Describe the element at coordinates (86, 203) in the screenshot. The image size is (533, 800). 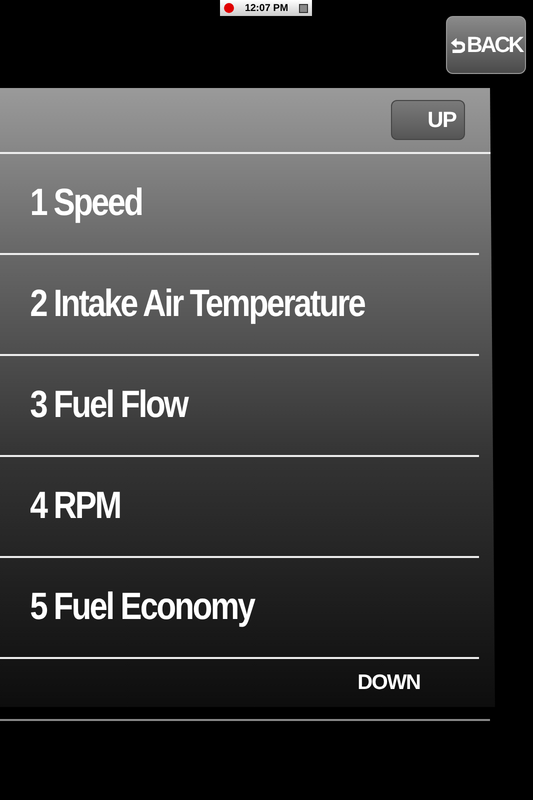
I see `list-item: 1 Speed` at that location.